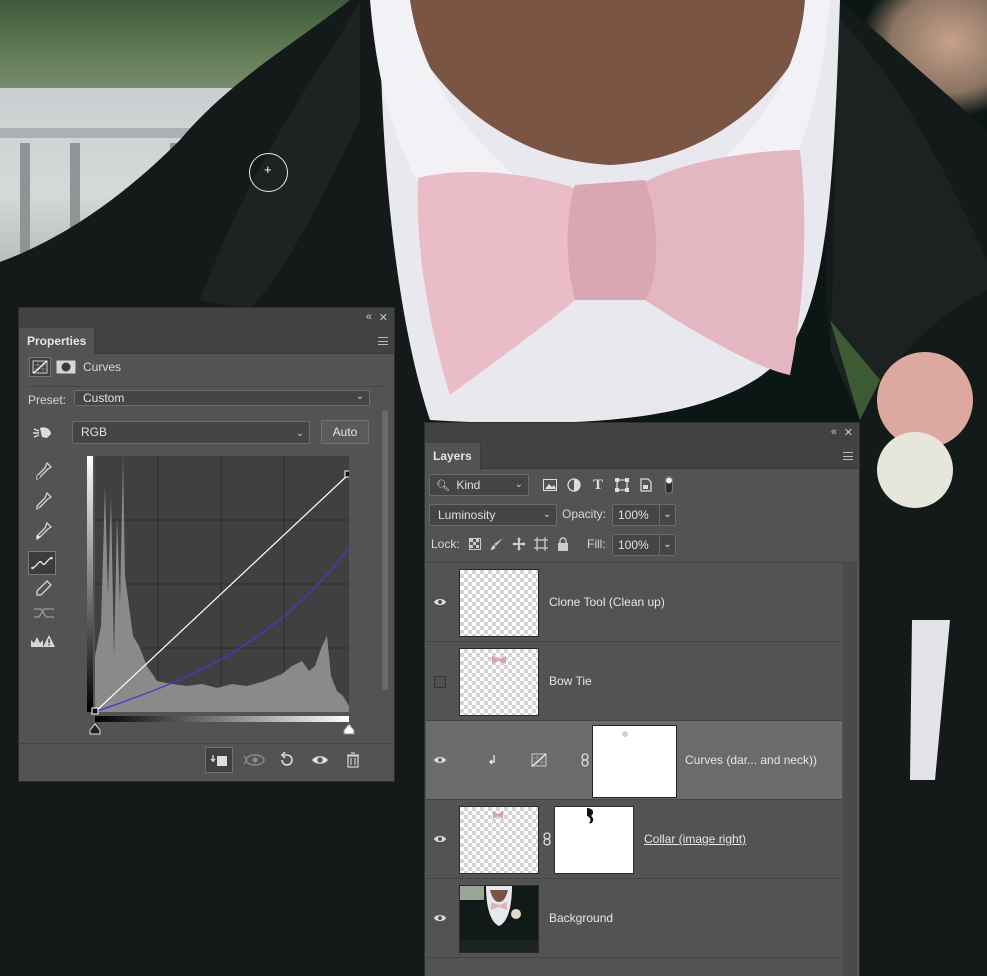 The height and width of the screenshot is (976, 987). Describe the element at coordinates (541, 544) in the screenshot. I see `lock-artboard-icon` at that location.